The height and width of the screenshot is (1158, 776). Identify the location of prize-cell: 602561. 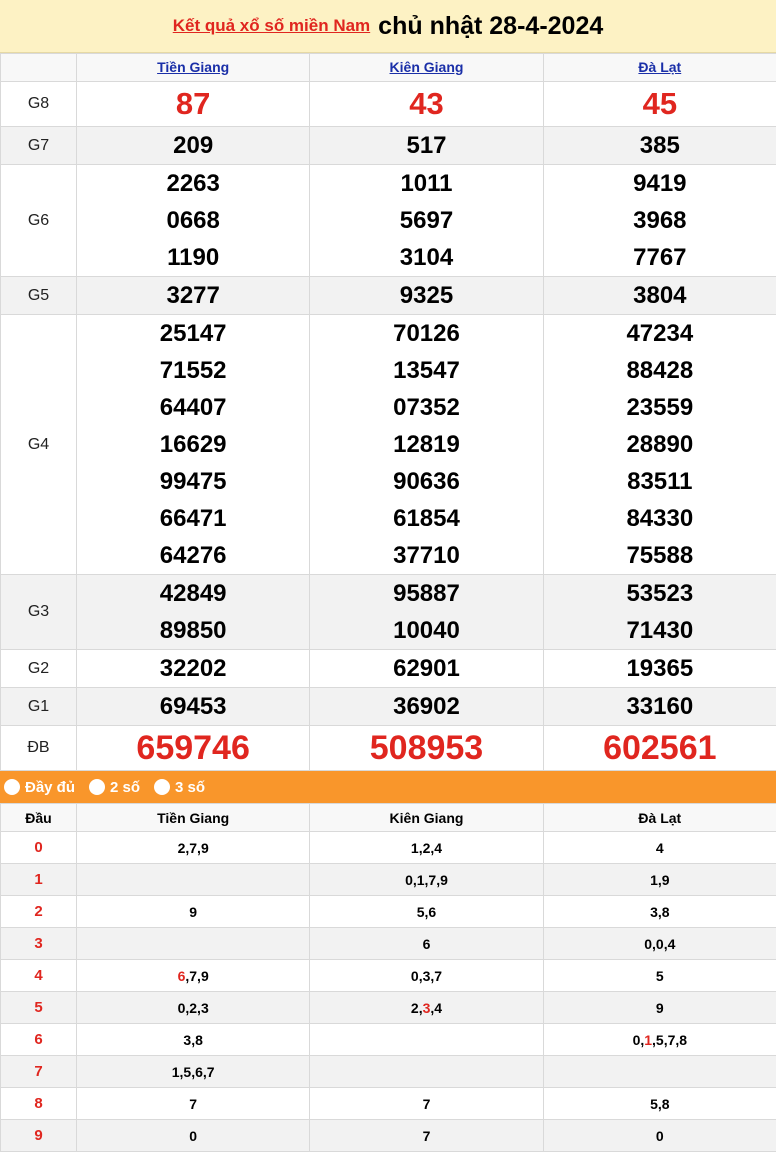
(659, 748).